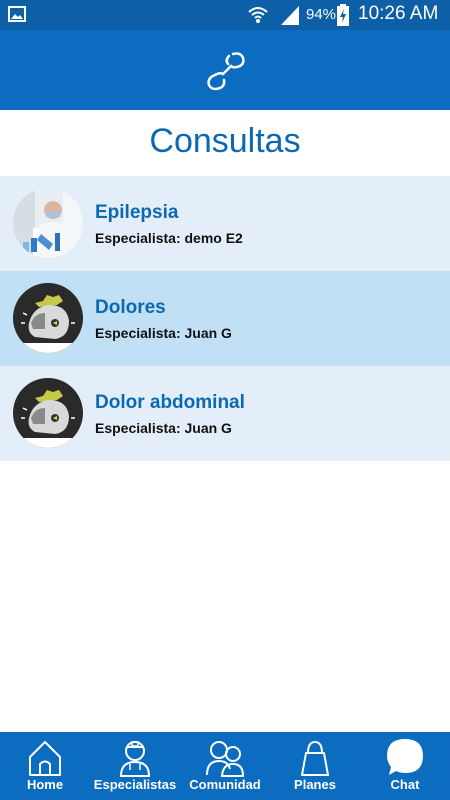  What do you see at coordinates (135, 784) in the screenshot?
I see `tab-label: Especialistas` at bounding box center [135, 784].